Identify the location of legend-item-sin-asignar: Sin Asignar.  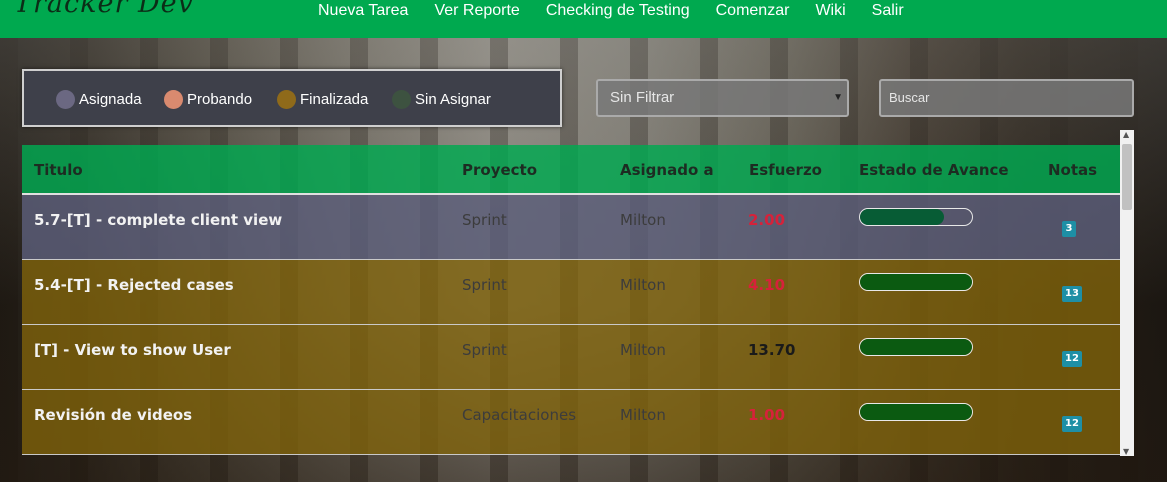
(441, 99).